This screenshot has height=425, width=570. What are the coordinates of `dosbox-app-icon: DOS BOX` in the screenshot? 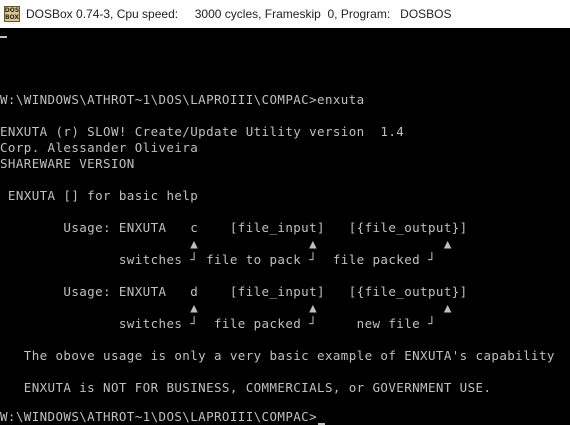 It's located at (12, 14).